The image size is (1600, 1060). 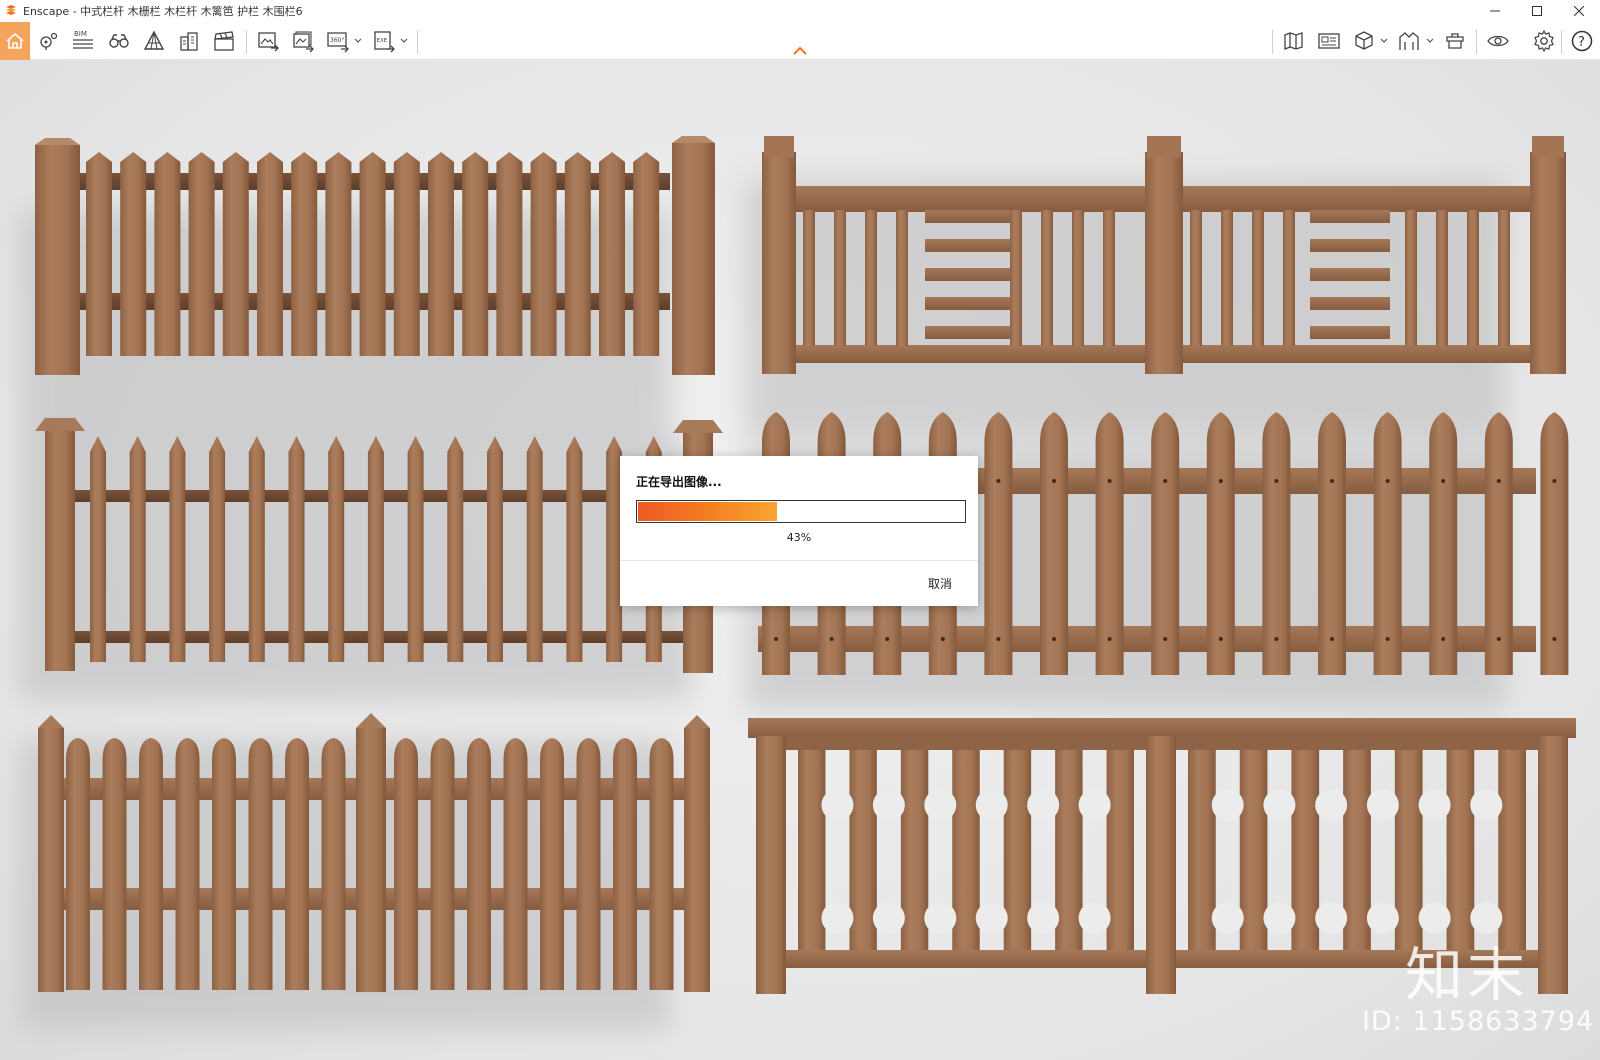 I want to click on exe-export-icon: EXE, so click(x=384, y=42).